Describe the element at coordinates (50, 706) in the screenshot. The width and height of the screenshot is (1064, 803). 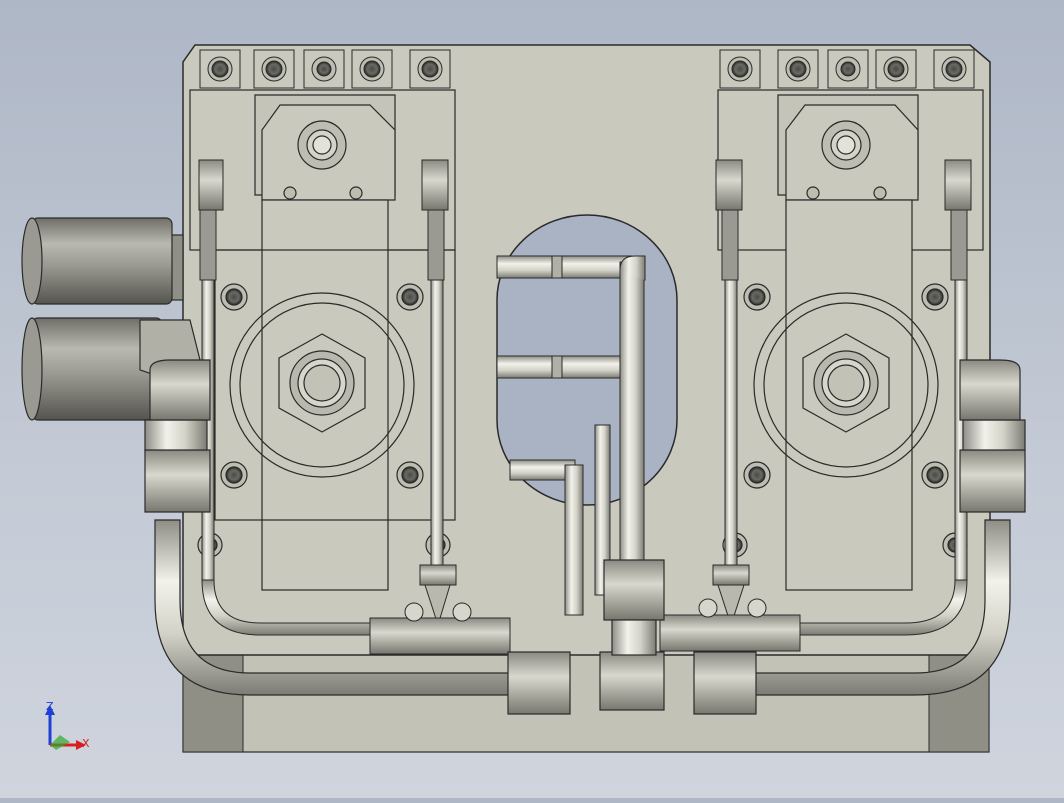
I see `z-axis-label: Z` at that location.